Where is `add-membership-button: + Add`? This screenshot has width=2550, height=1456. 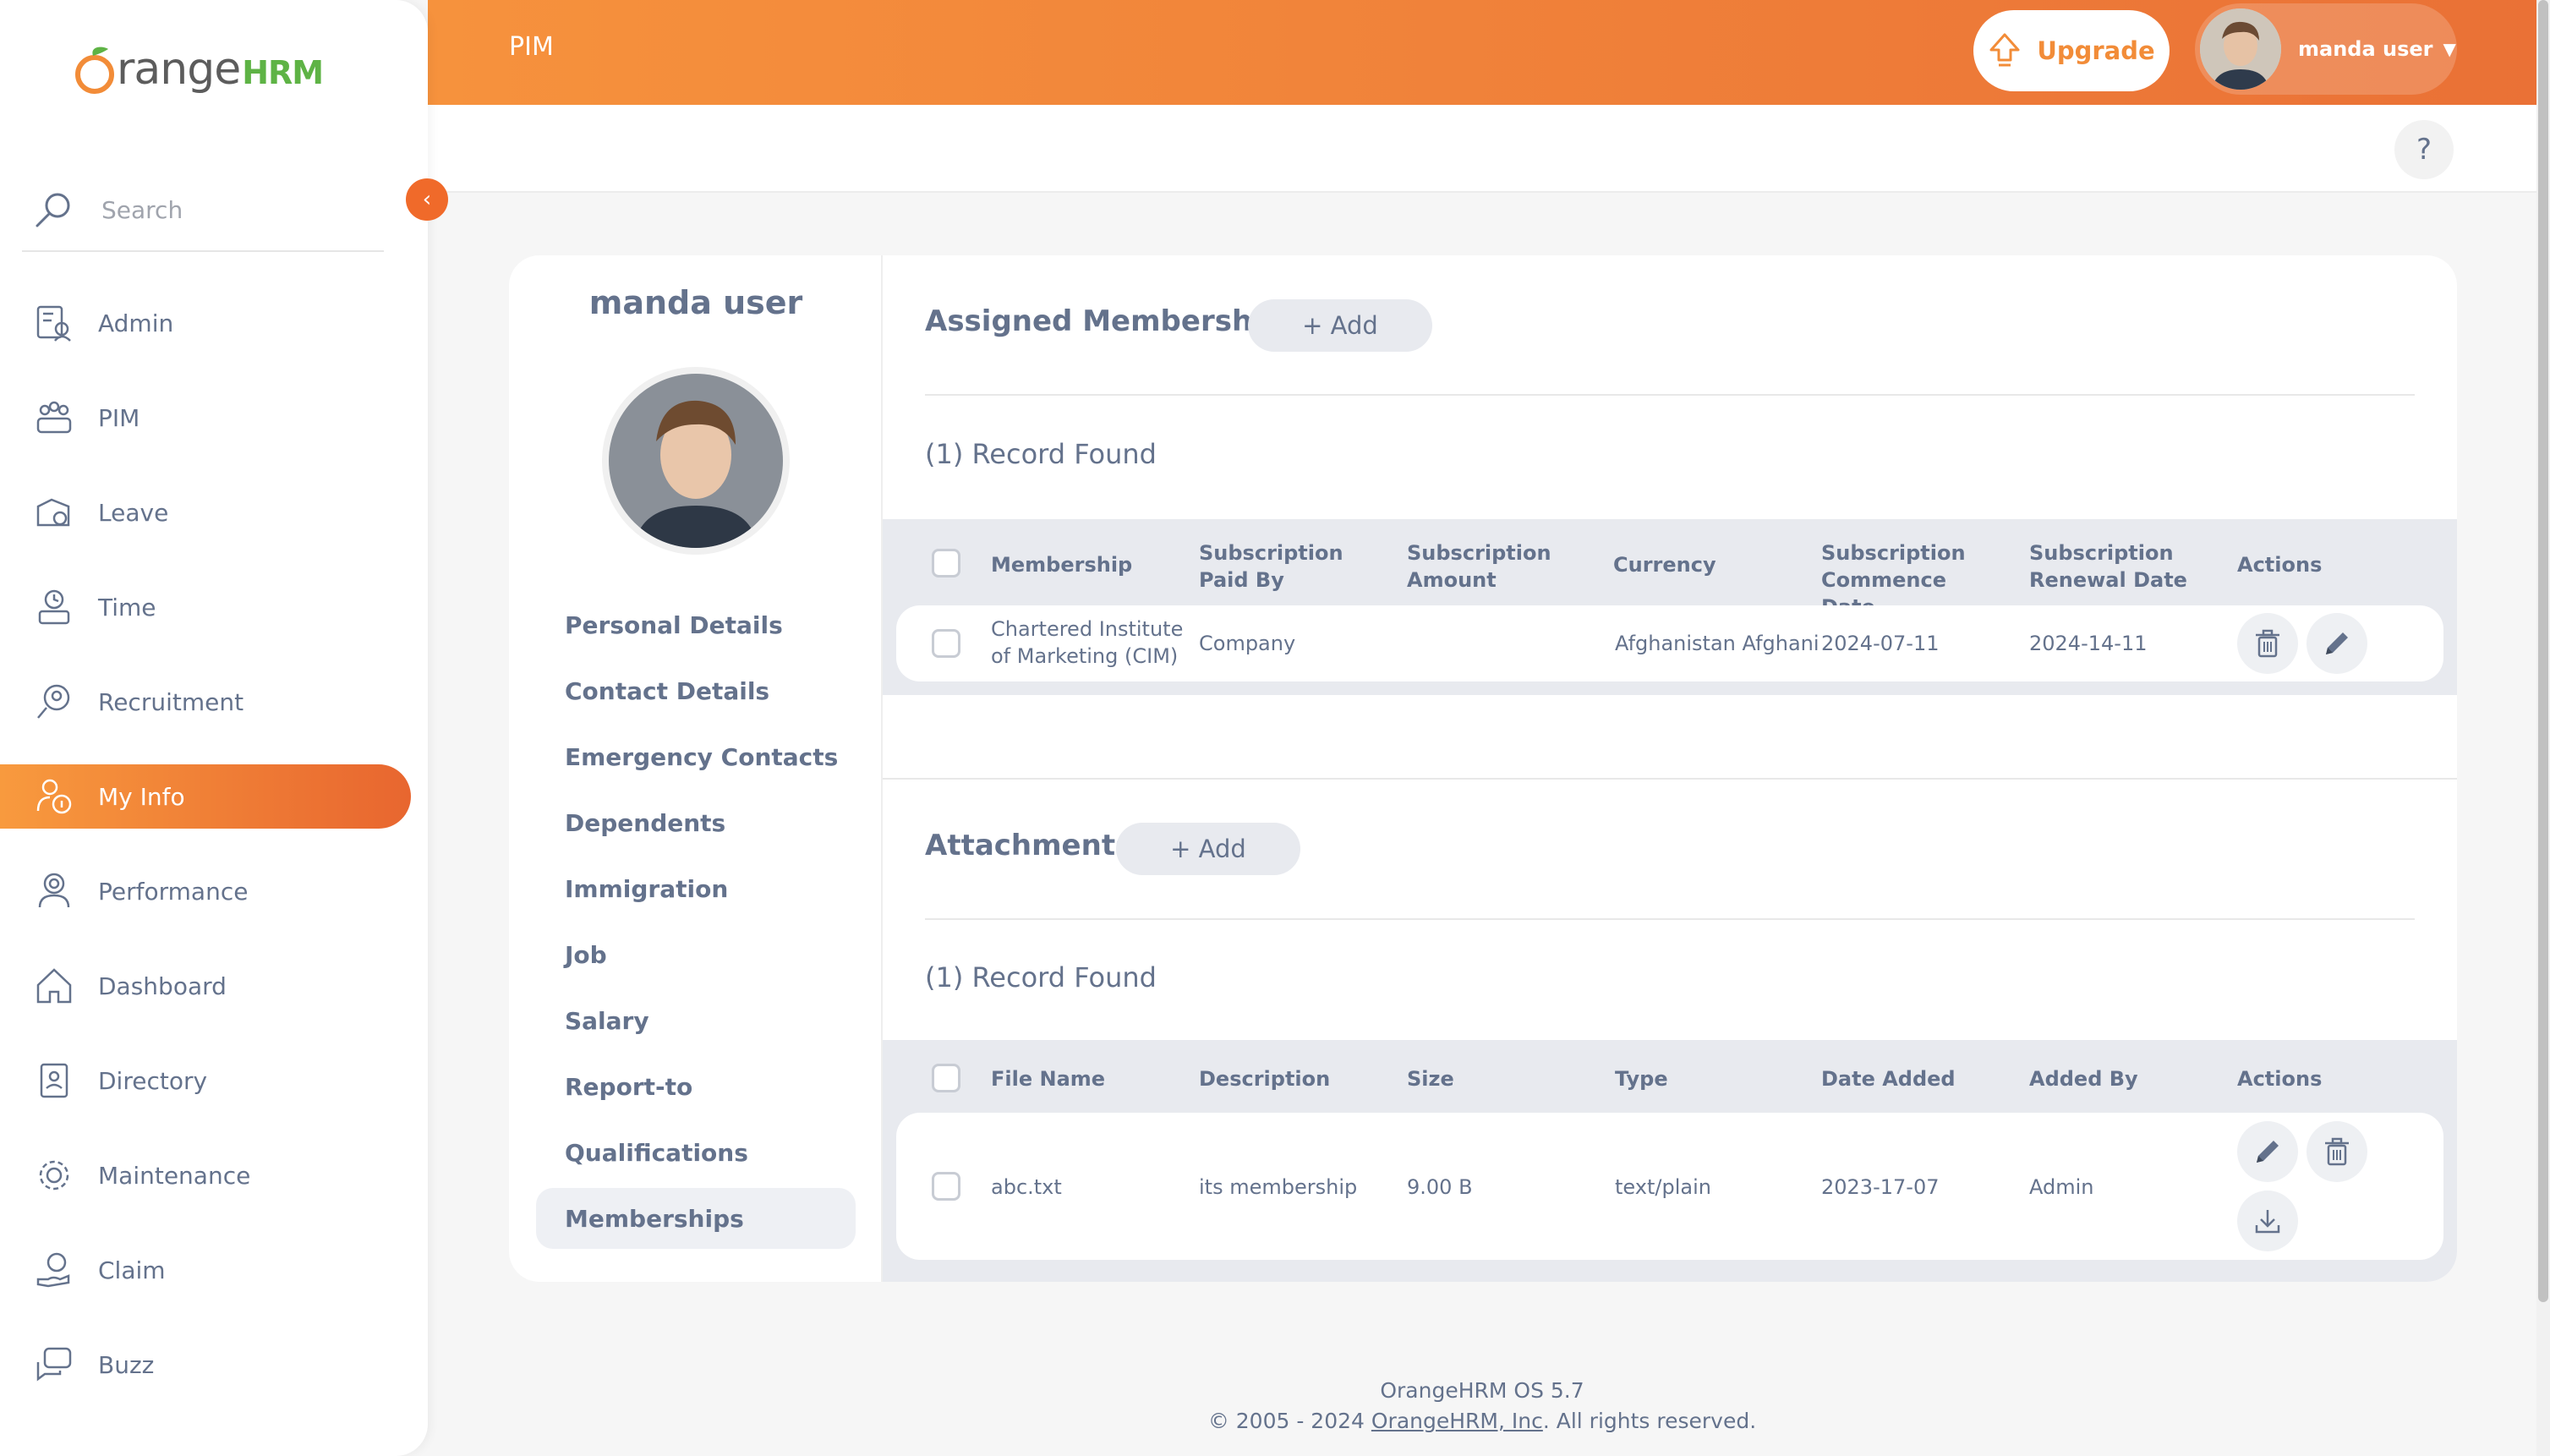 add-membership-button: + Add is located at coordinates (1340, 325).